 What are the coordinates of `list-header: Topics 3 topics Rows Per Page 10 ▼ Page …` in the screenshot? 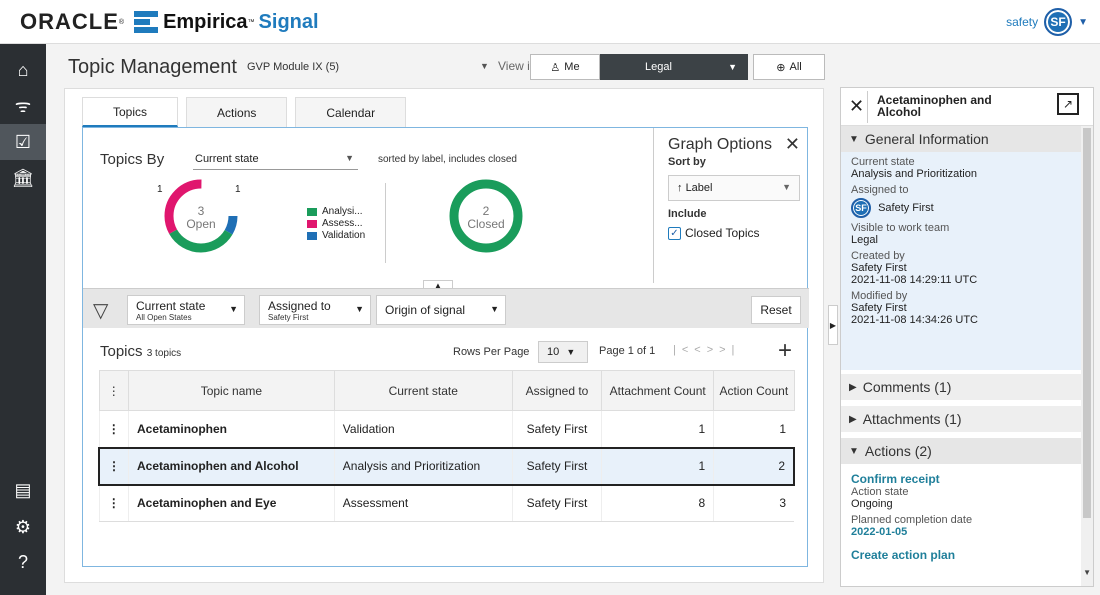 It's located at (446, 349).